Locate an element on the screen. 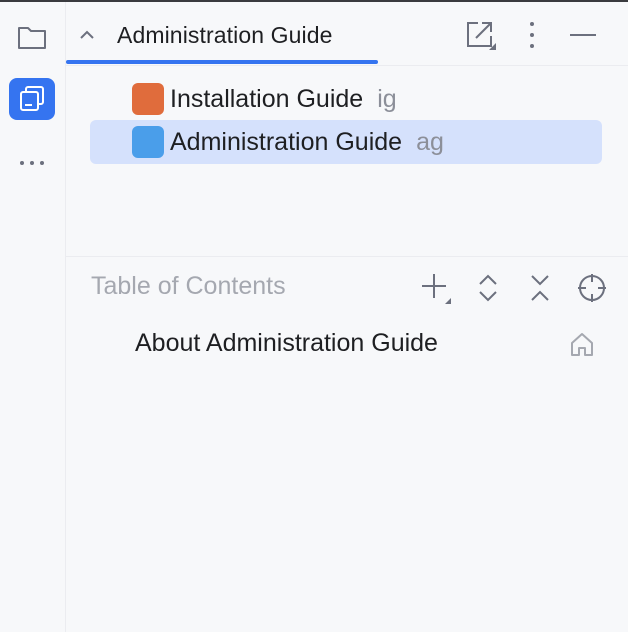 The image size is (628, 632). toc-title: Table of Contents is located at coordinates (188, 286).